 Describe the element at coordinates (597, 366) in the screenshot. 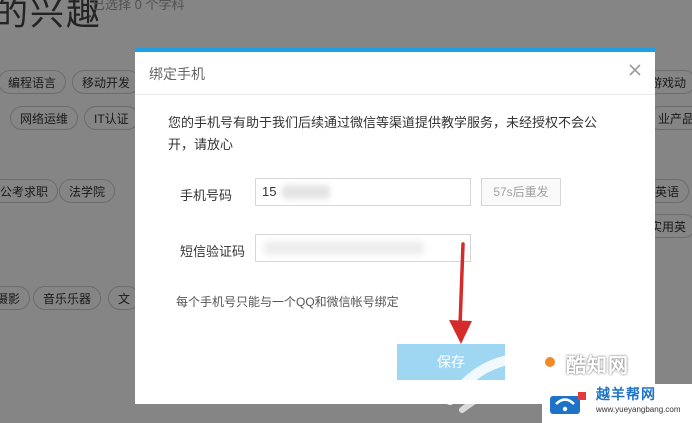

I see `watermark-logo-text: 酷知网` at that location.